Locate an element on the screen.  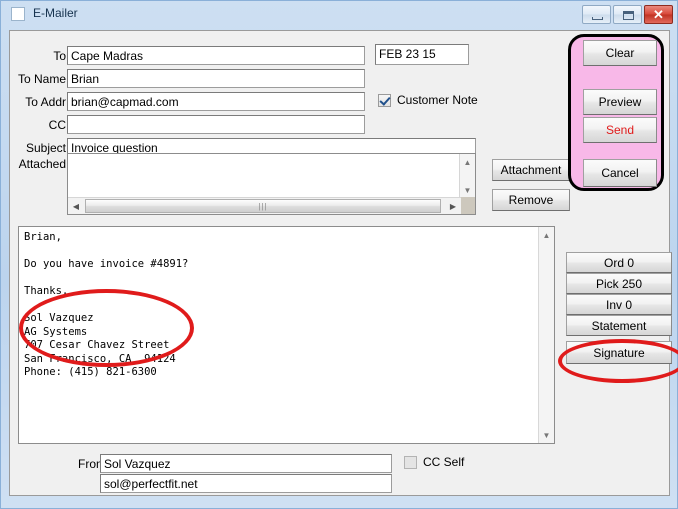
send-button: Send is located at coordinates (620, 130).